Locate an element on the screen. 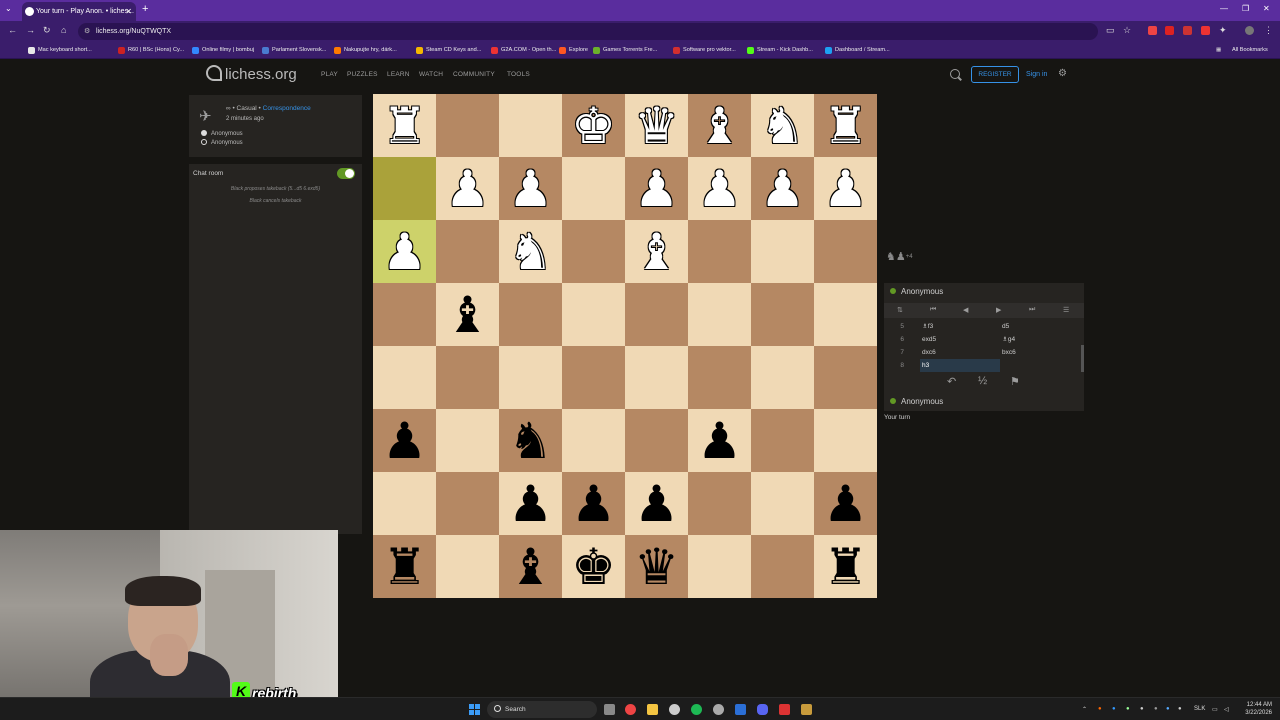  windows-start-icon is located at coordinates (474, 709).